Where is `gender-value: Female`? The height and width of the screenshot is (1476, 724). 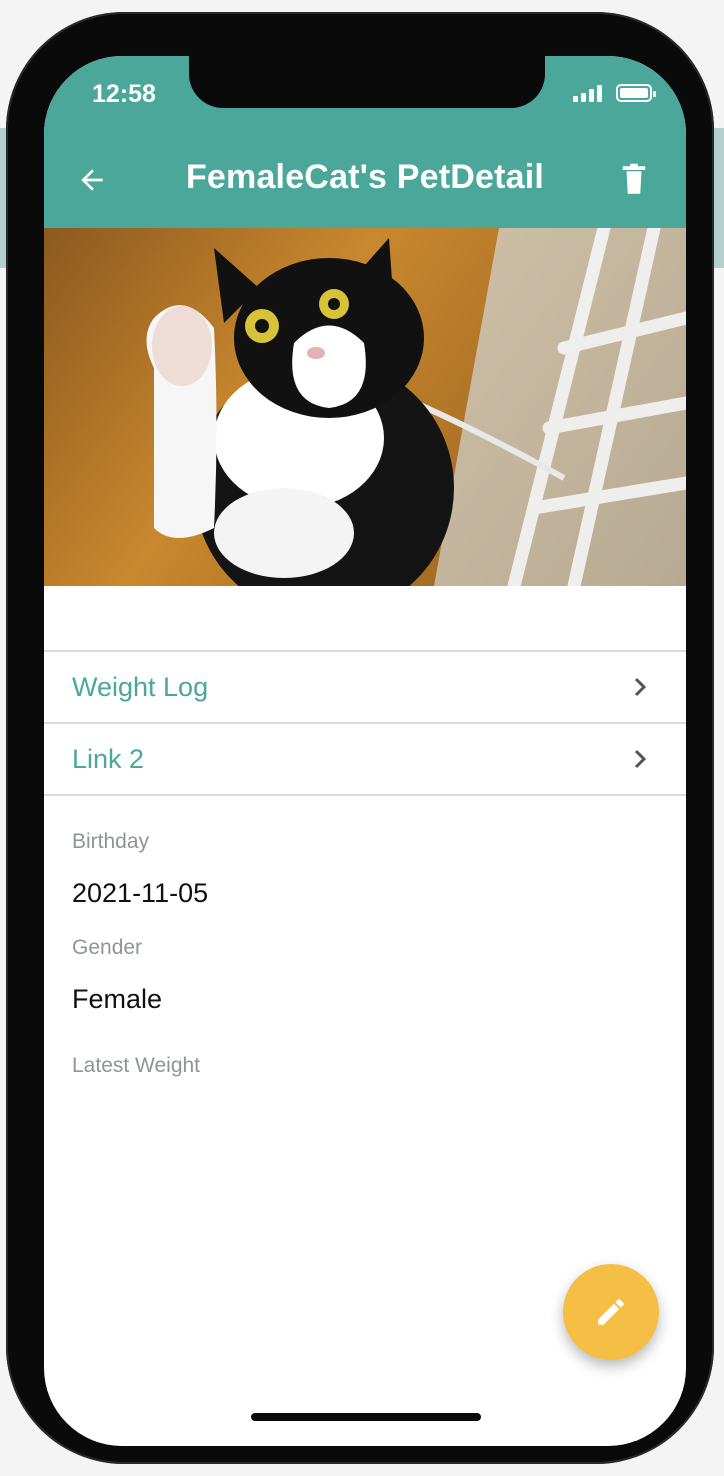 gender-value: Female is located at coordinates (117, 999).